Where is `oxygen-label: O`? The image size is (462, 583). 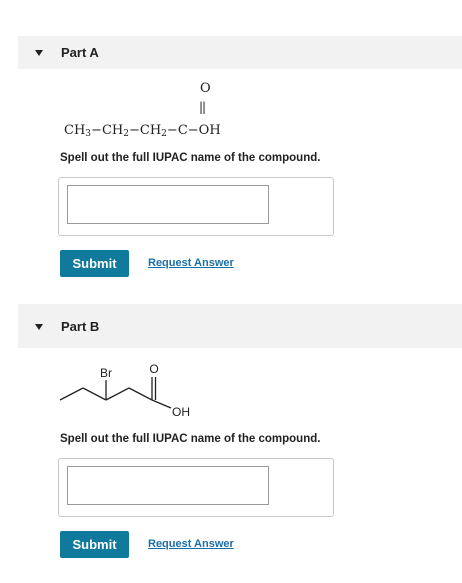
oxygen-label: O is located at coordinates (153, 369).